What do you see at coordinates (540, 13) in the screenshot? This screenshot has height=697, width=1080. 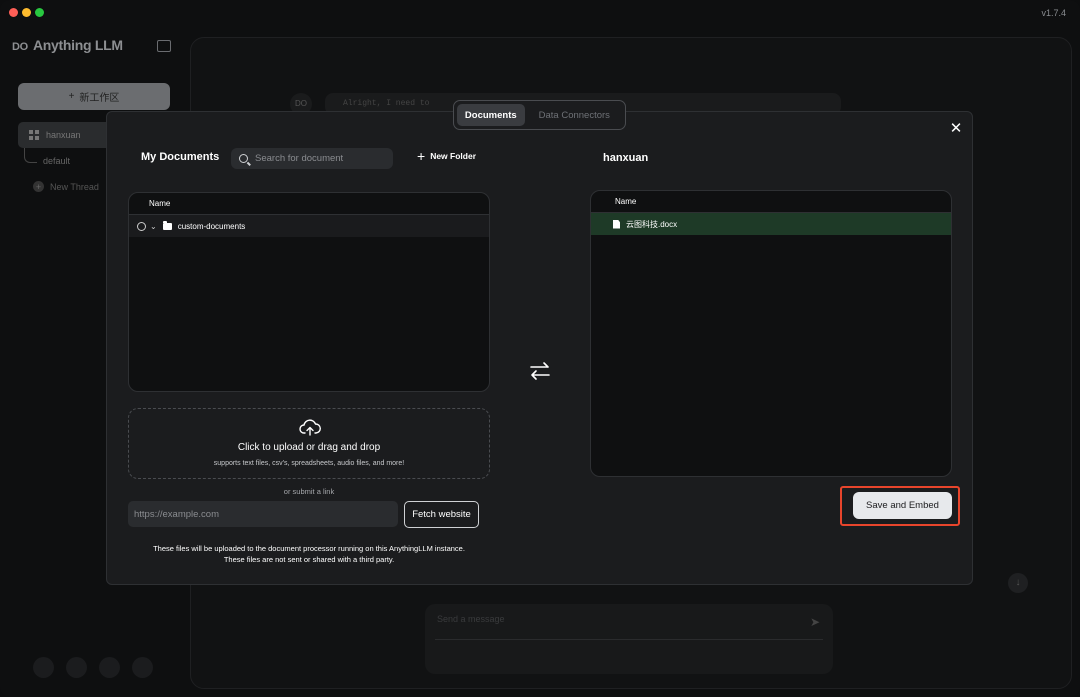 I see `title-bar: v1.7.4` at bounding box center [540, 13].